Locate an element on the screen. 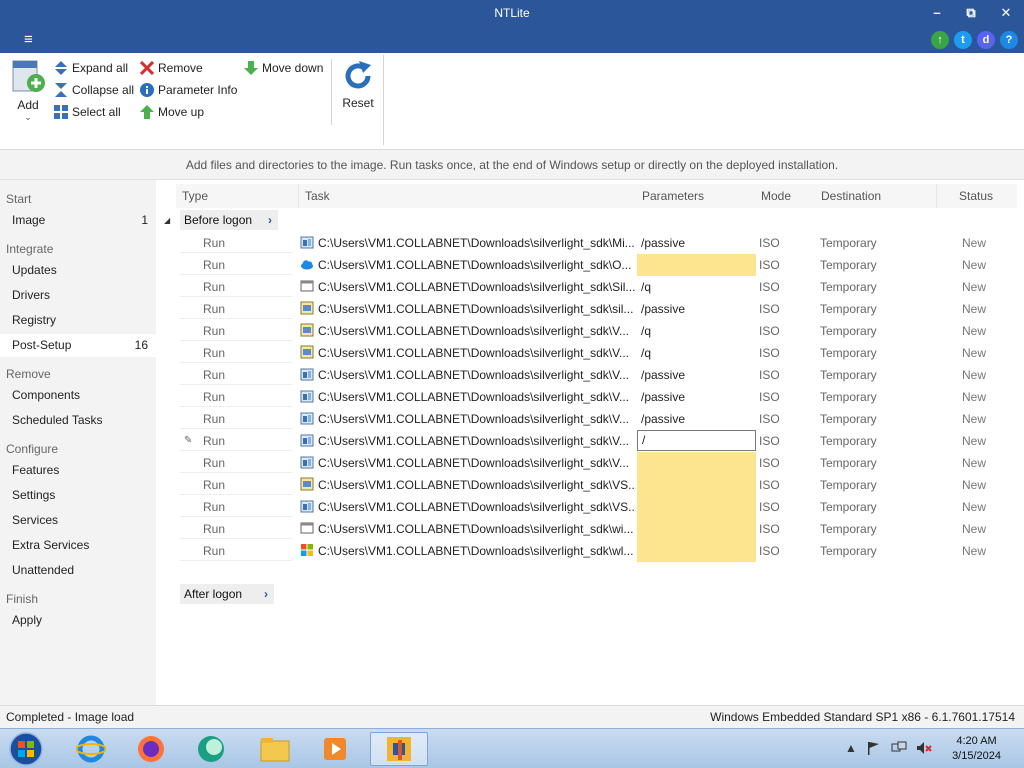  move-up-button: Move up is located at coordinates (172, 112).